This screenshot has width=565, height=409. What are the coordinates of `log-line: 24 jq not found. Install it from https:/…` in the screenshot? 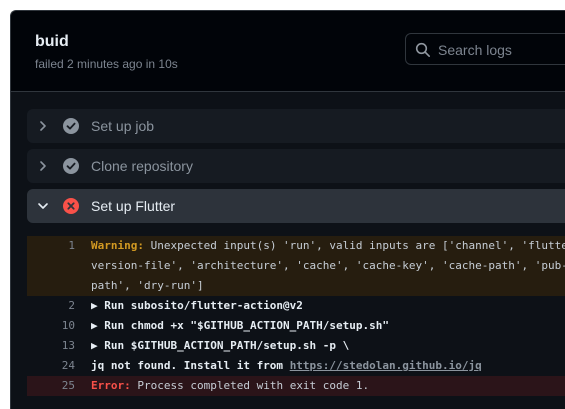 It's located at (296, 366).